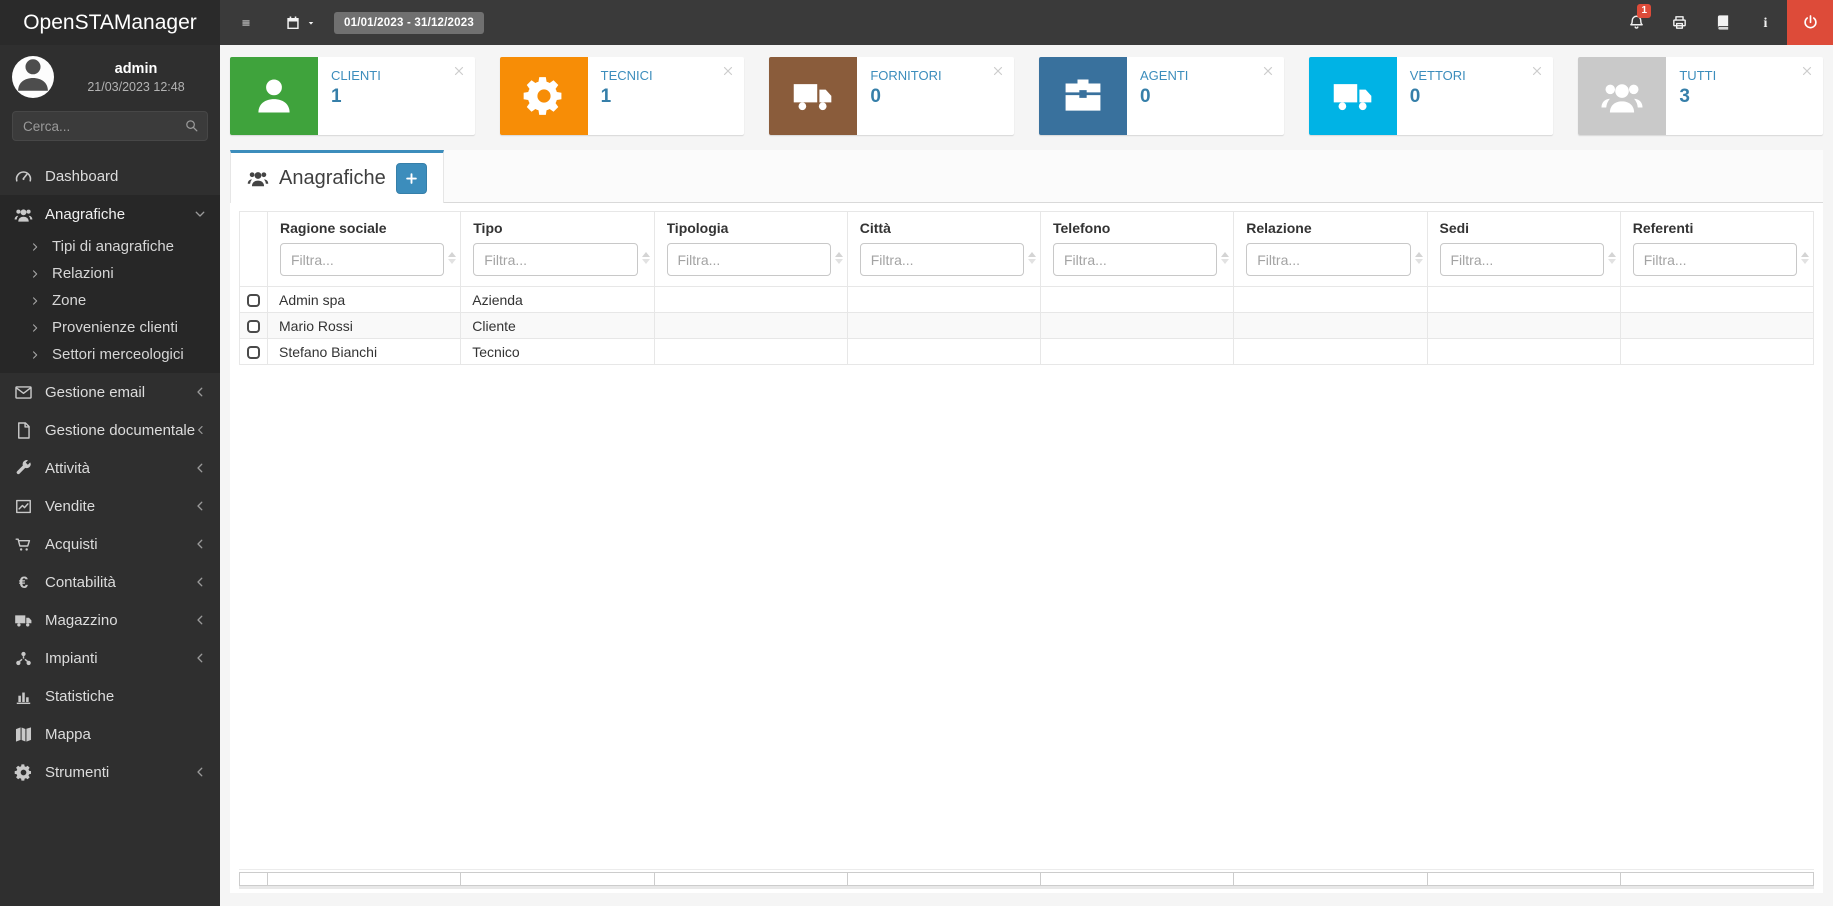 This screenshot has width=1833, height=906. What do you see at coordinates (35, 247) in the screenshot?
I see `chevron-right-icon` at bounding box center [35, 247].